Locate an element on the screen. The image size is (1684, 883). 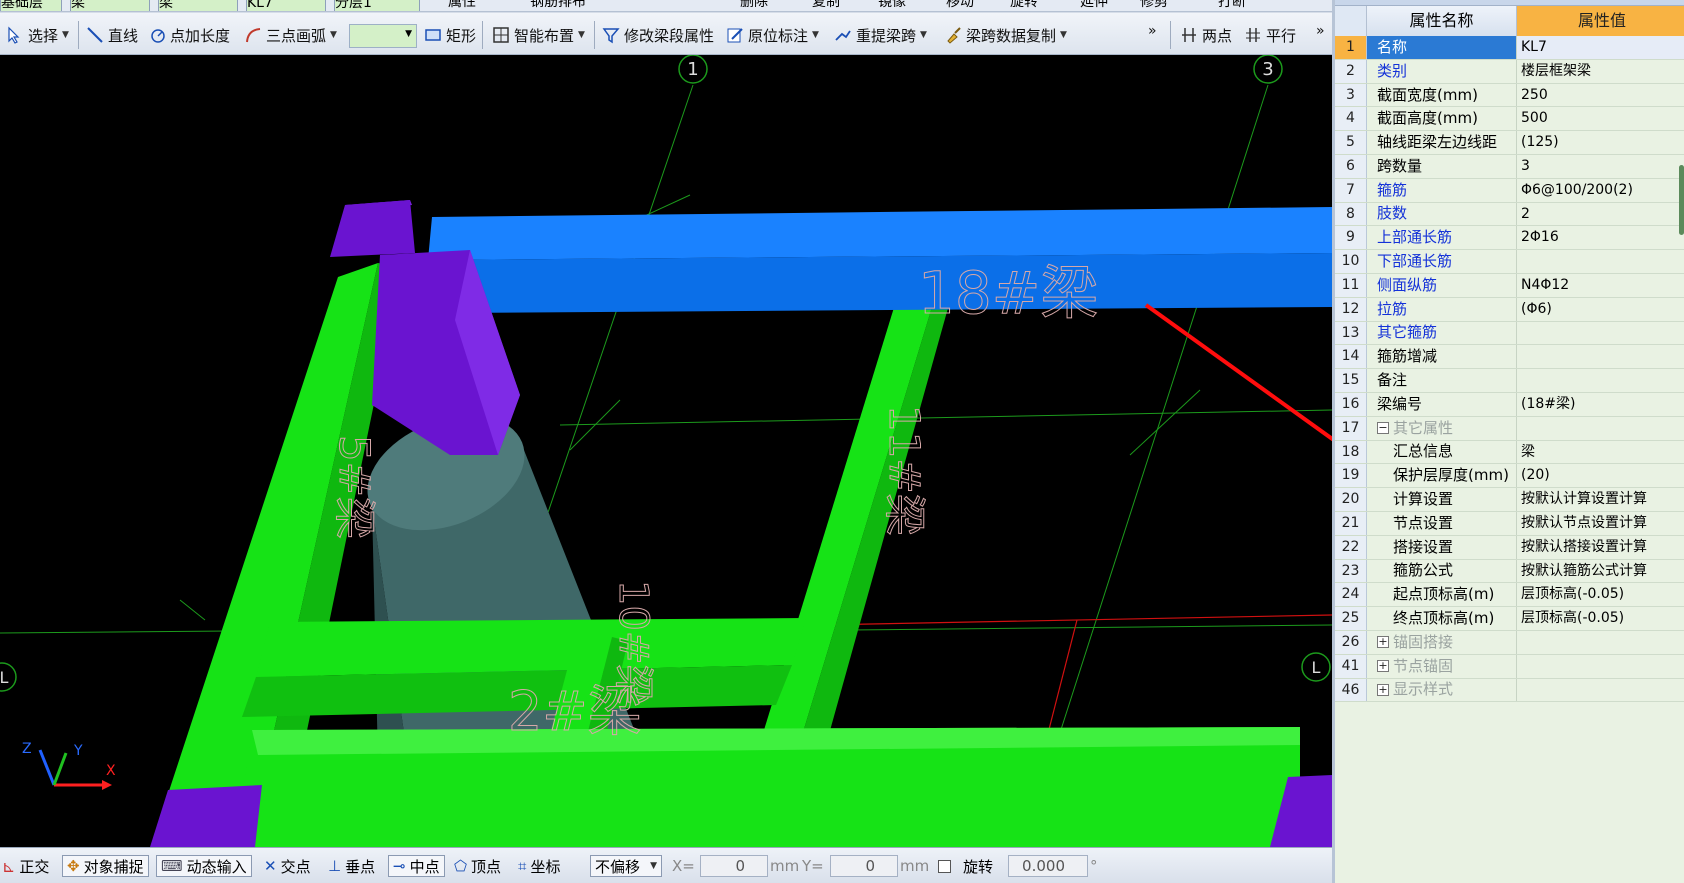
property-value: 楼层框架梁 is located at coordinates (1600, 71).